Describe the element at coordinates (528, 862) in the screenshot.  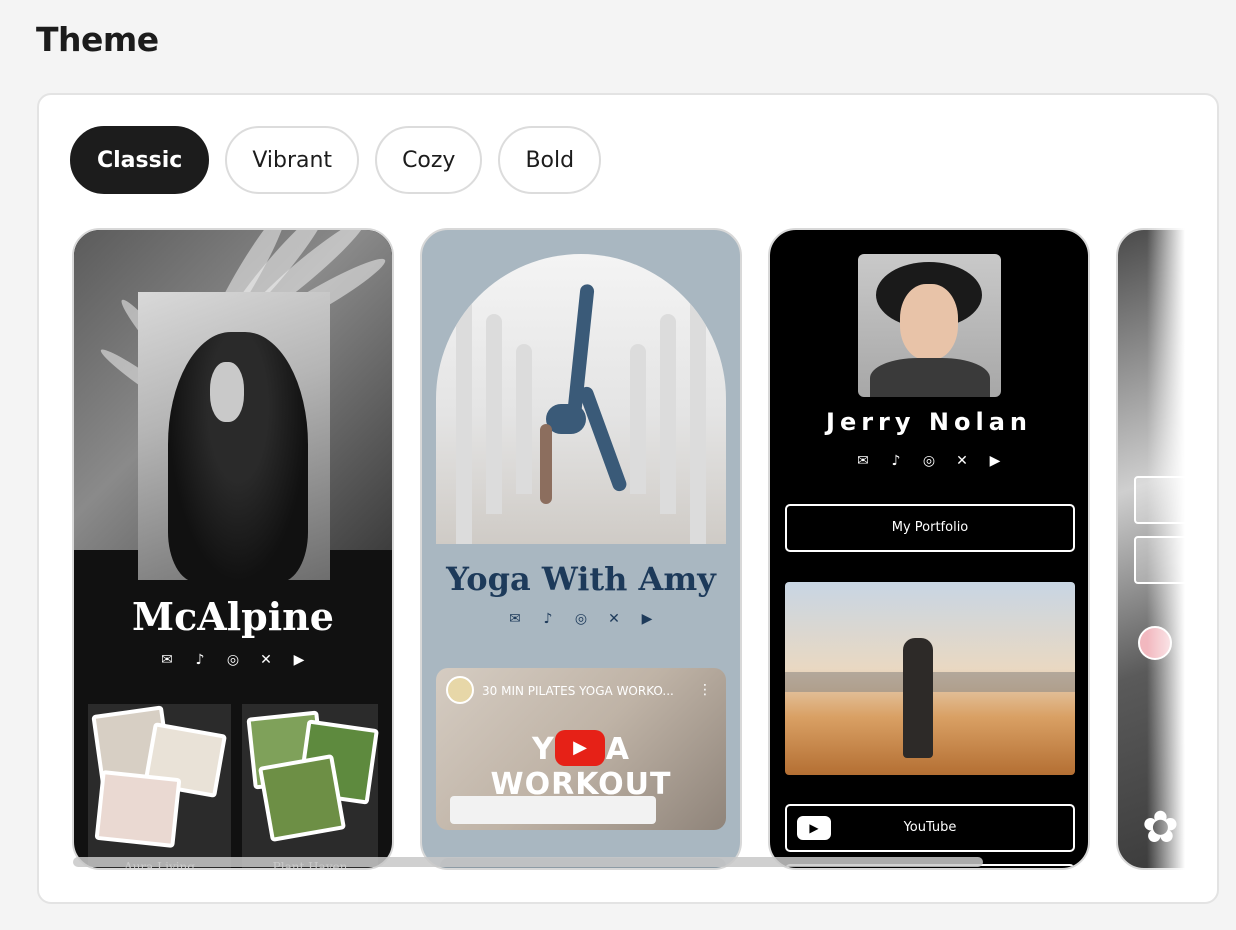
I see `carousel-scrollbar` at that location.